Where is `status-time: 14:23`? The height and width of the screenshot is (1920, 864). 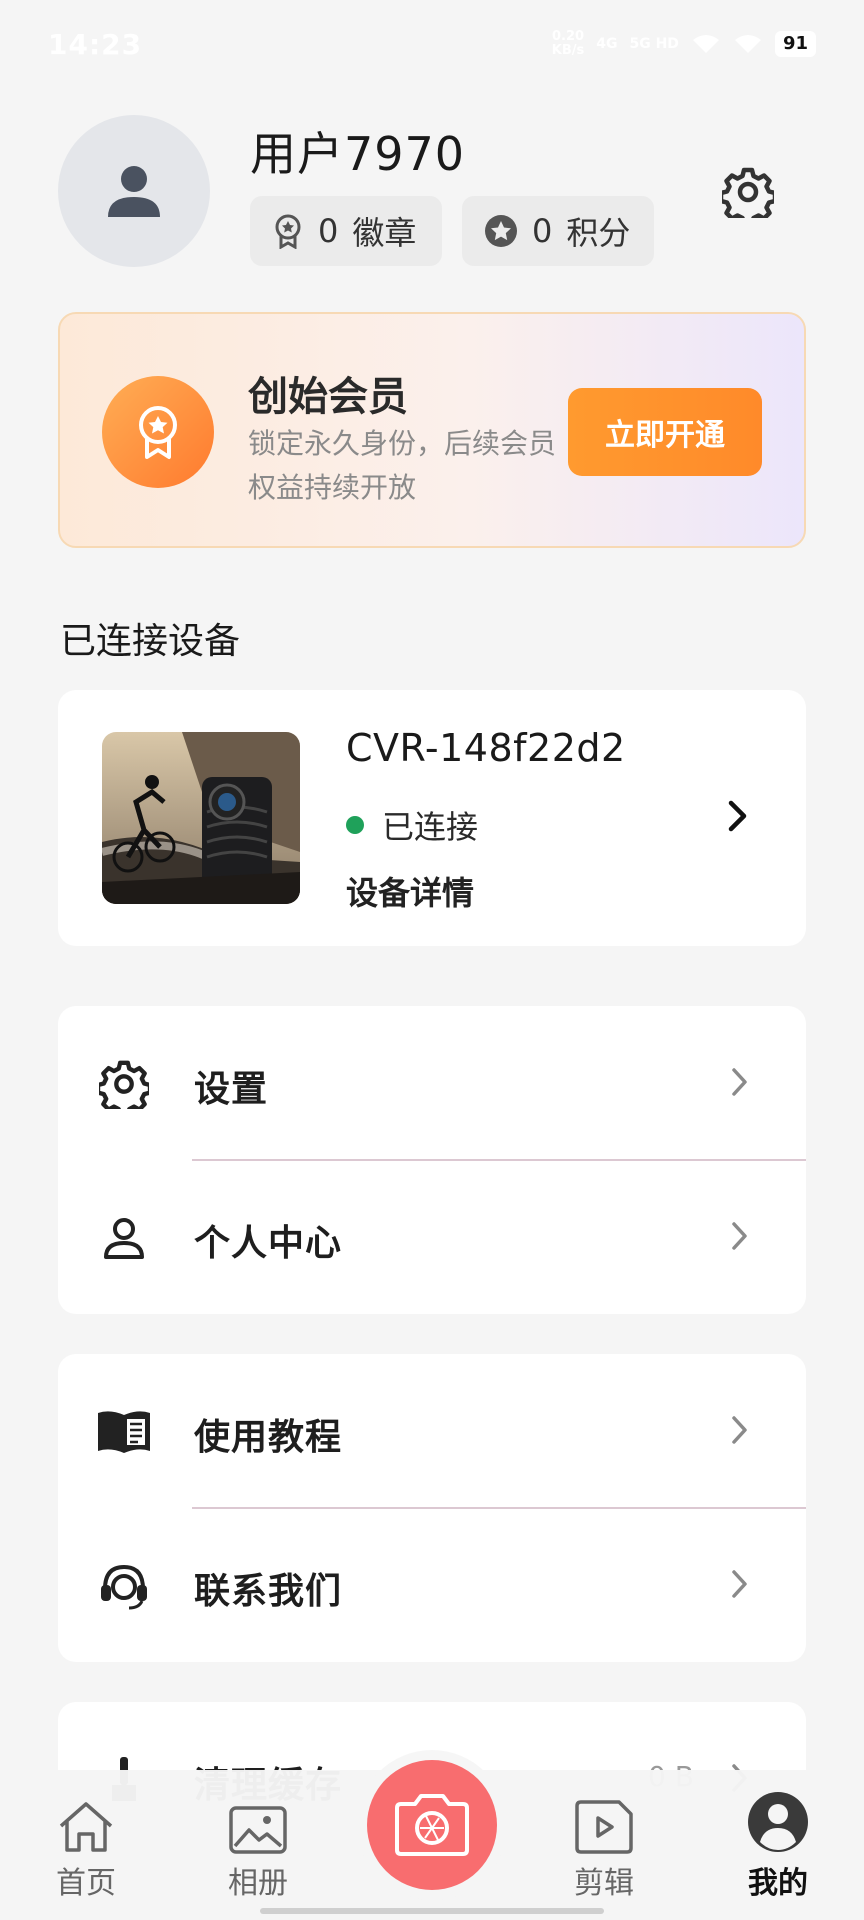
status-time: 14:23 is located at coordinates (95, 44).